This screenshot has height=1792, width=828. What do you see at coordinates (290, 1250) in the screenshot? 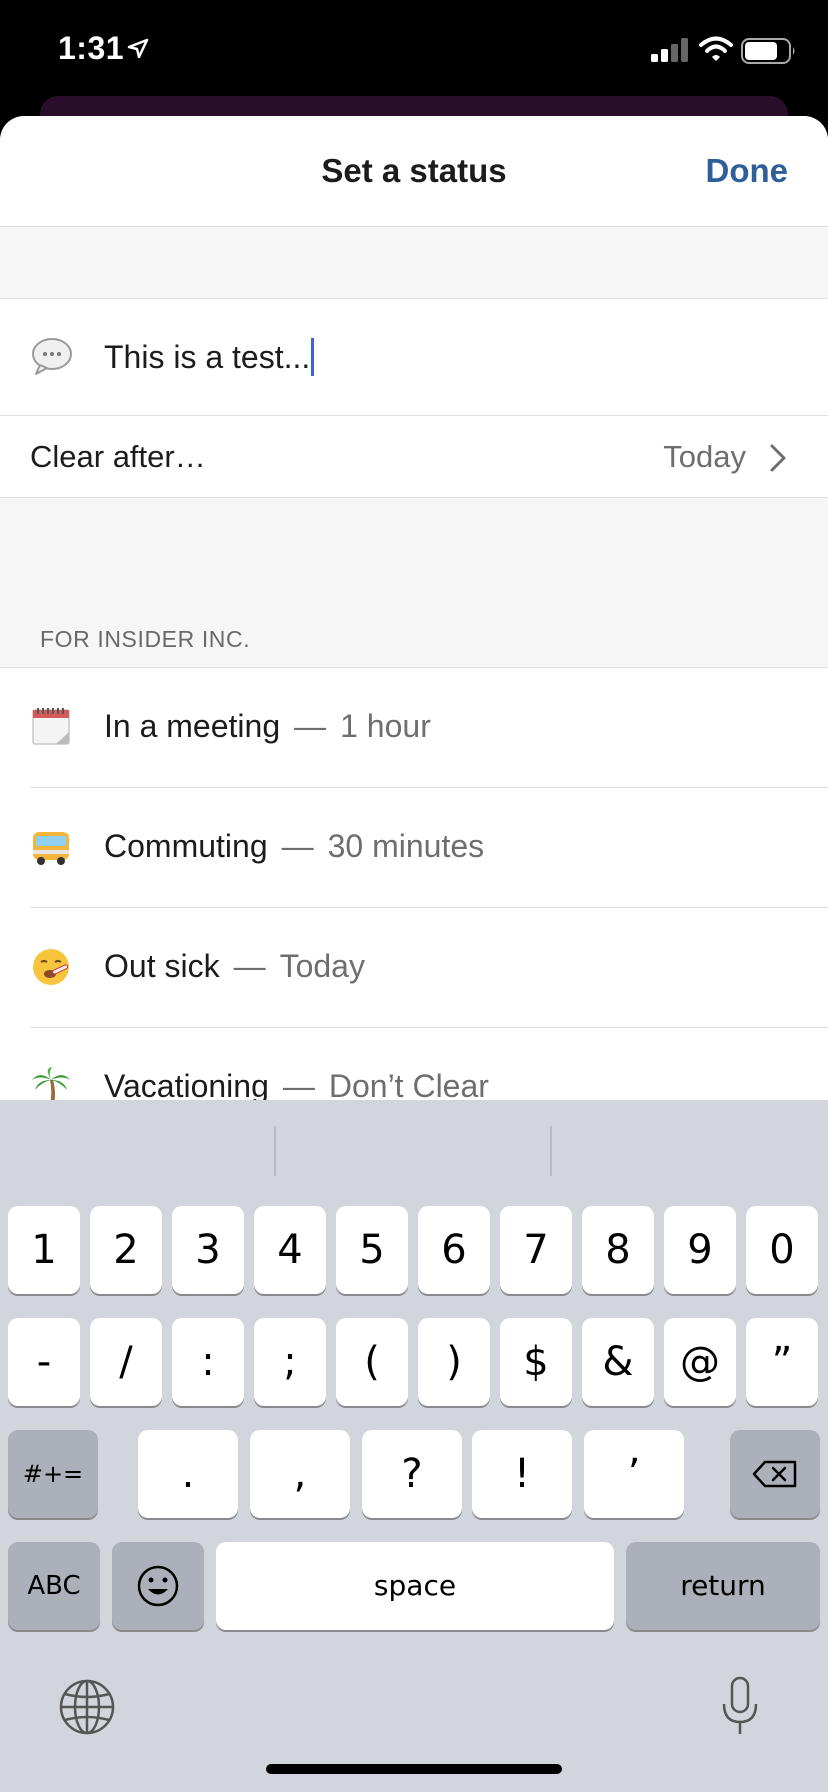
I see `key-4: 4` at bounding box center [290, 1250].